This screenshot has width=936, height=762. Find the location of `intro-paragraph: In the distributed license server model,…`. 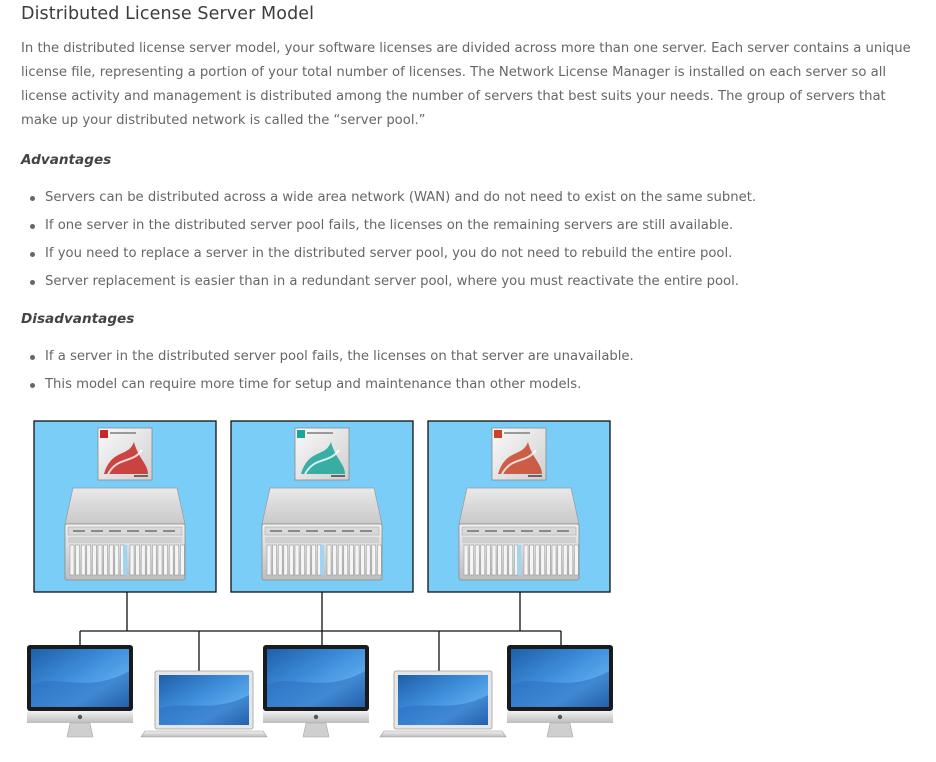

intro-paragraph: In the distributed license server model,… is located at coordinates (466, 84).